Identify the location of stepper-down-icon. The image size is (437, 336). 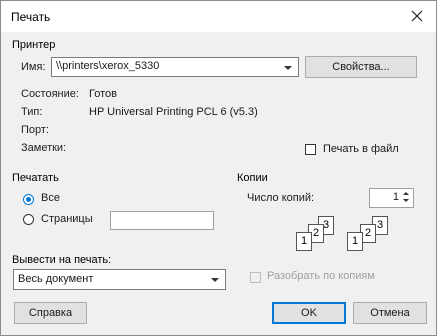
(406, 201).